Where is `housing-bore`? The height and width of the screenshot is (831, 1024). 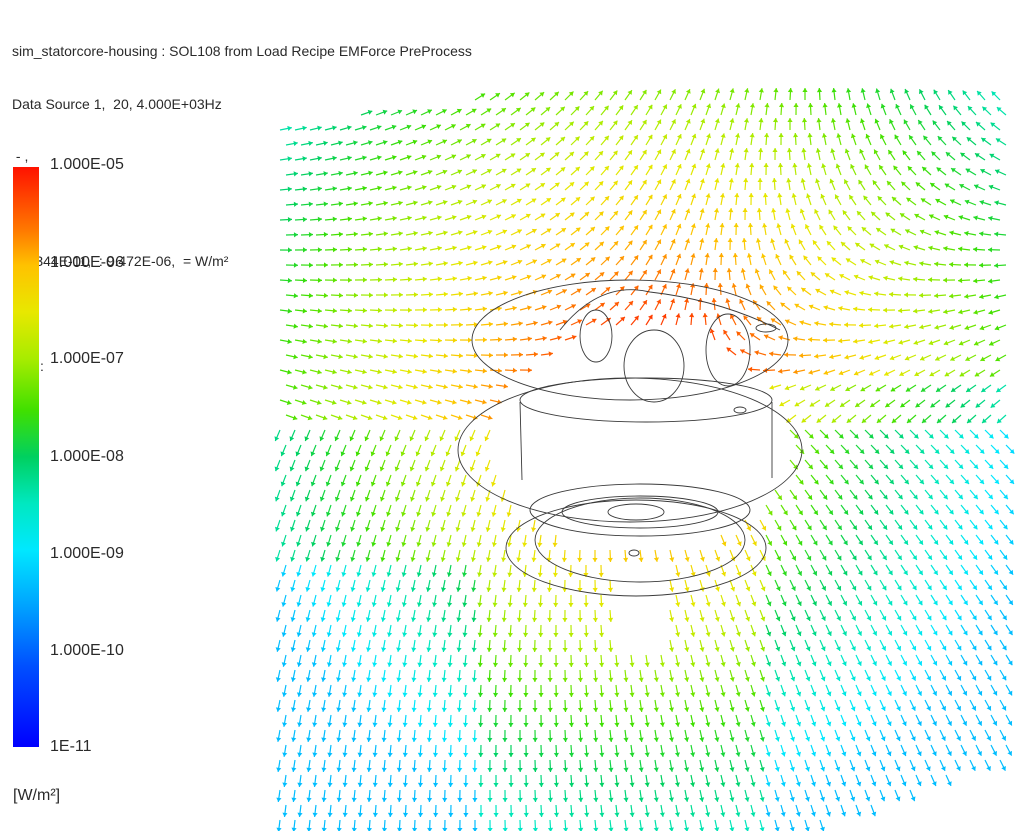
housing-bore is located at coordinates (636, 512).